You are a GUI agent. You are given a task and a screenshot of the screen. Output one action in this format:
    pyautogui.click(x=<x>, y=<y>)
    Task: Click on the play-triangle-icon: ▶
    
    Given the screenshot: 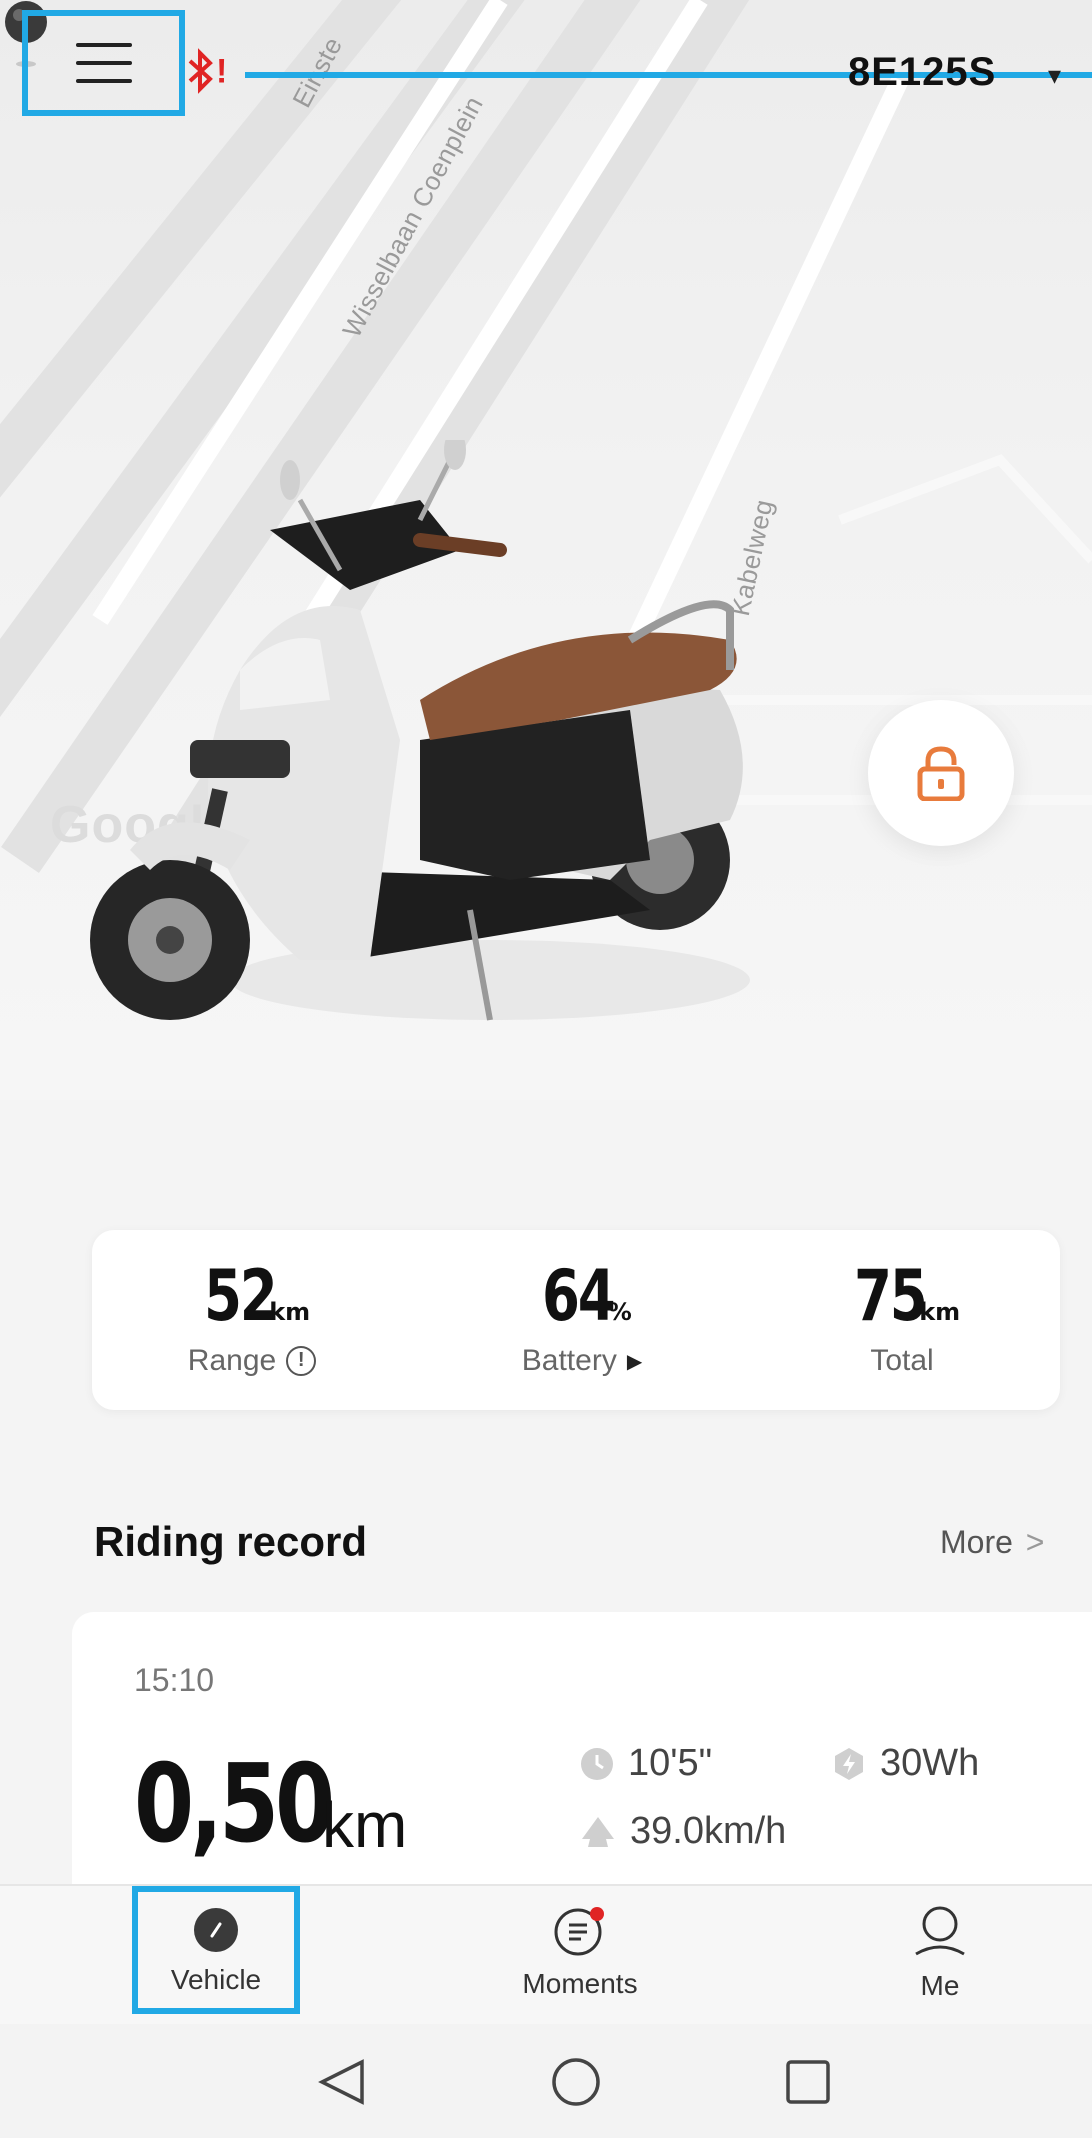 What is the action you would take?
    pyautogui.click(x=634, y=1361)
    